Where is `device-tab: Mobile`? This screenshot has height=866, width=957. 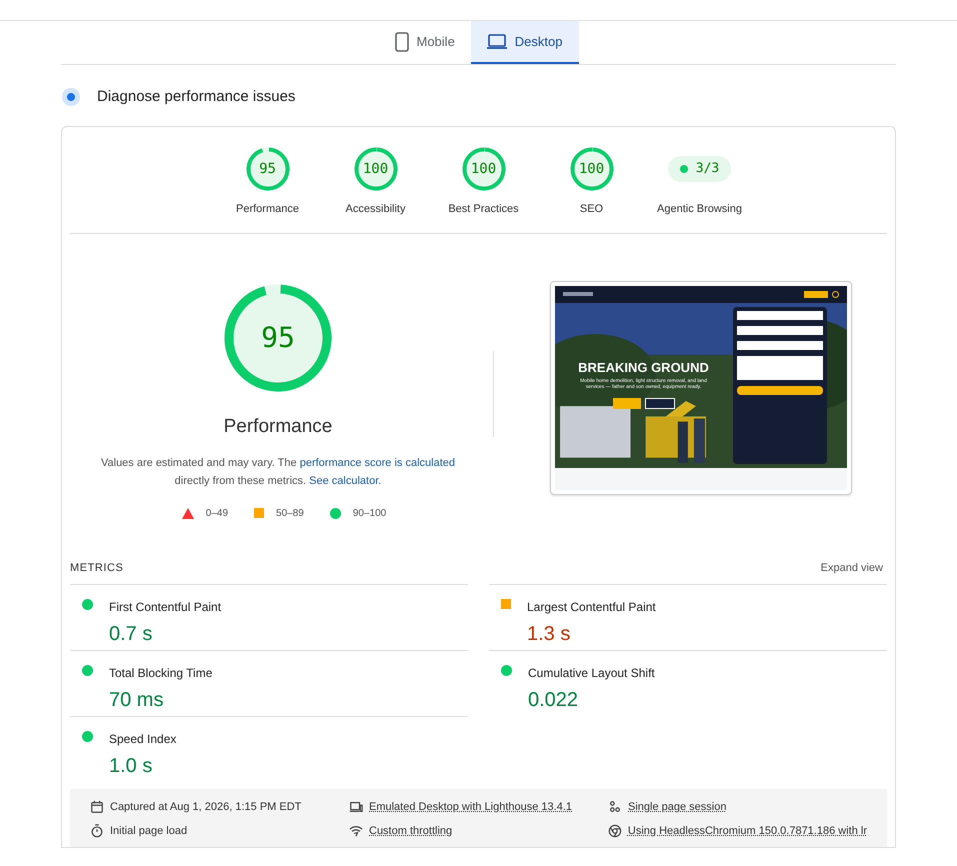
device-tab: Mobile is located at coordinates (424, 42).